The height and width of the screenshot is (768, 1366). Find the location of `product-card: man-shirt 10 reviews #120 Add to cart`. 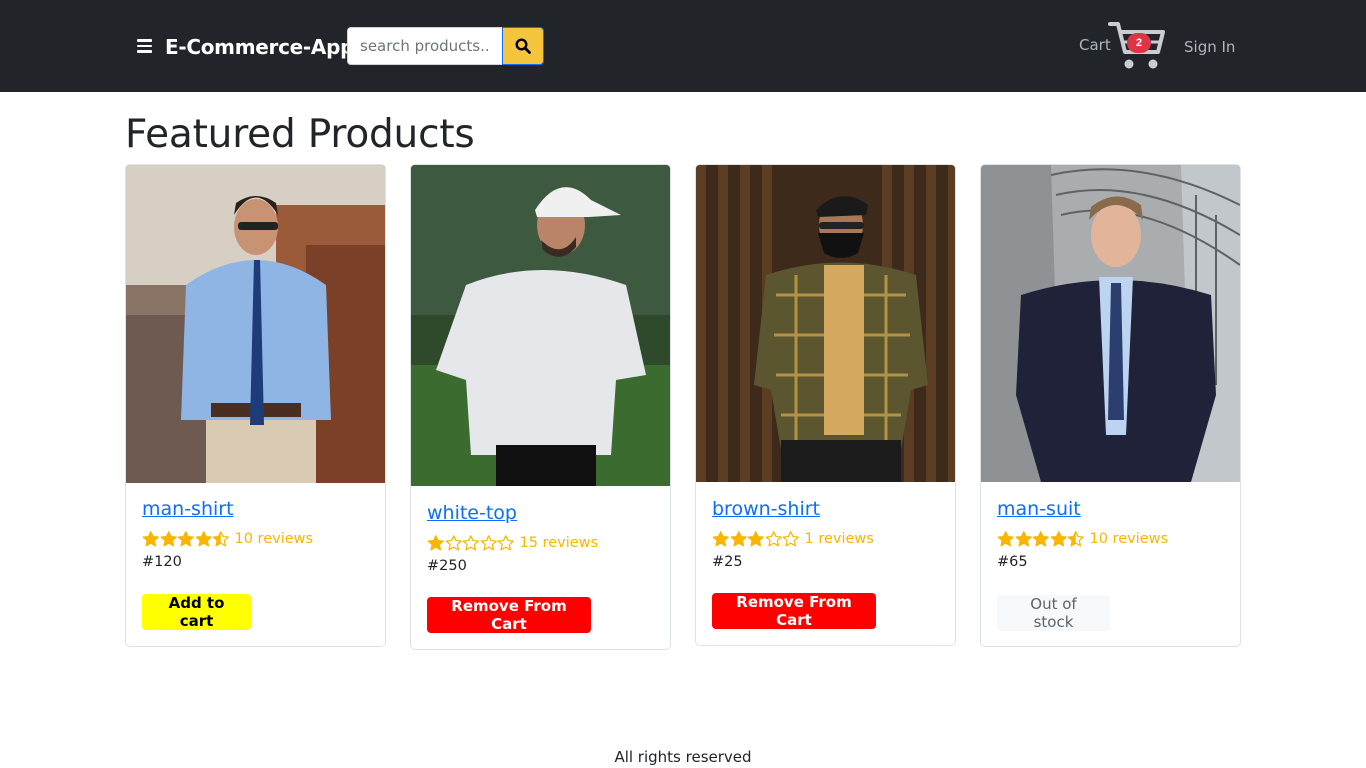

product-card: man-shirt 10 reviews #120 Add to cart is located at coordinates (255, 405).